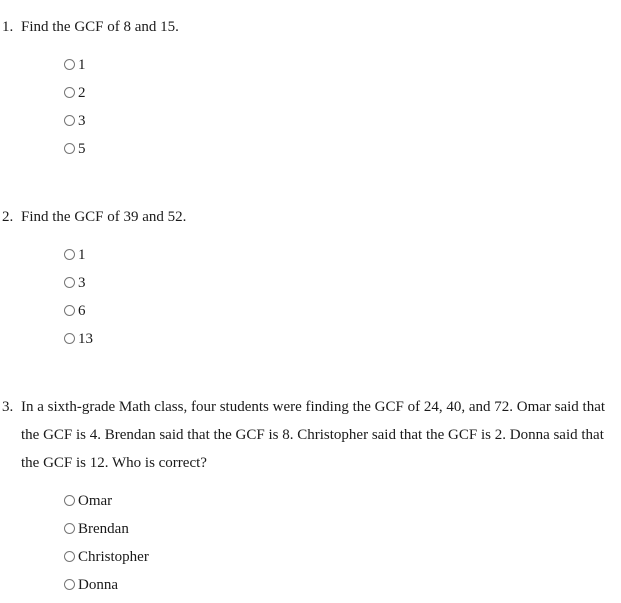  Describe the element at coordinates (104, 217) in the screenshot. I see `question-text: Find the GCF of 39 and 52.` at that location.